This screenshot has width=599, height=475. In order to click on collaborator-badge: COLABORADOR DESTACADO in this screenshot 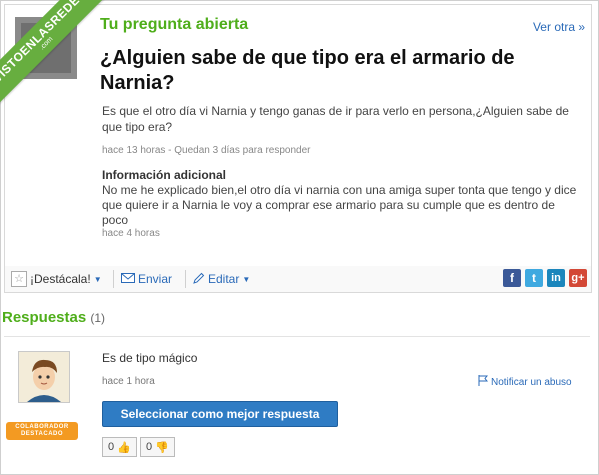, I will do `click(42, 431)`.